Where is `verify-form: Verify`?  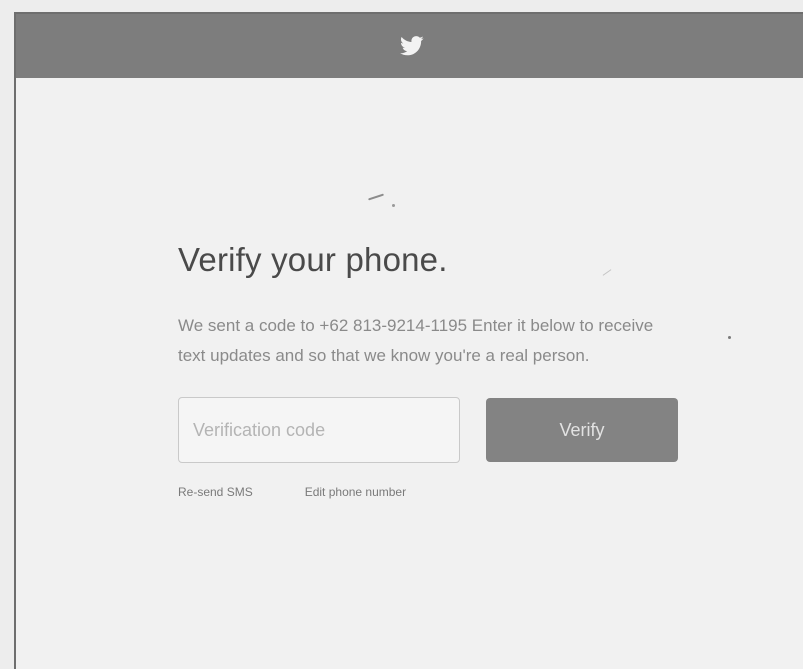
verify-form: Verify is located at coordinates (438, 430).